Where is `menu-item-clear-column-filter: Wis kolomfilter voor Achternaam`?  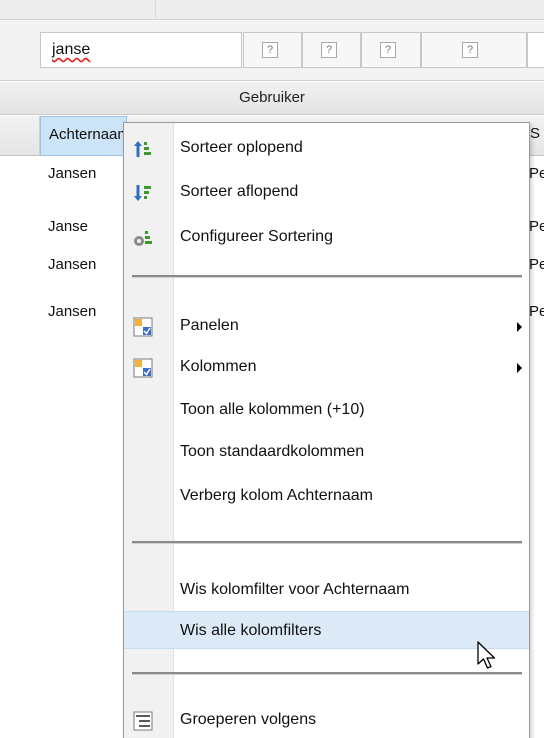
menu-item-clear-column-filter: Wis kolomfilter voor Achternaam is located at coordinates (326, 590).